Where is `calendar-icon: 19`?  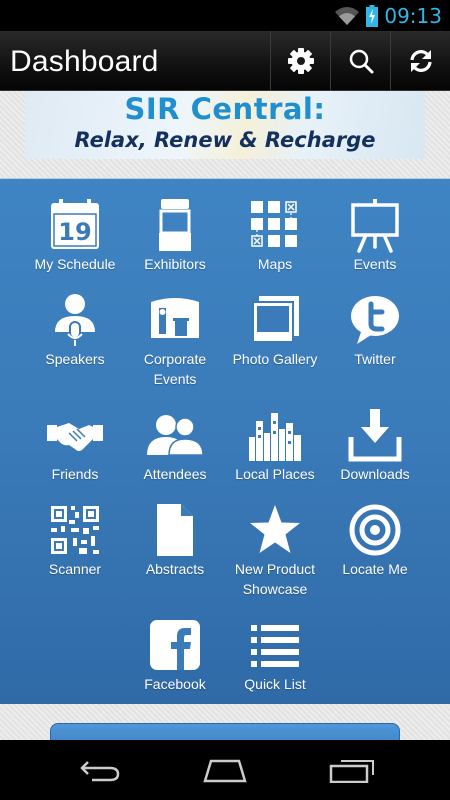 calendar-icon: 19 is located at coordinates (75, 224).